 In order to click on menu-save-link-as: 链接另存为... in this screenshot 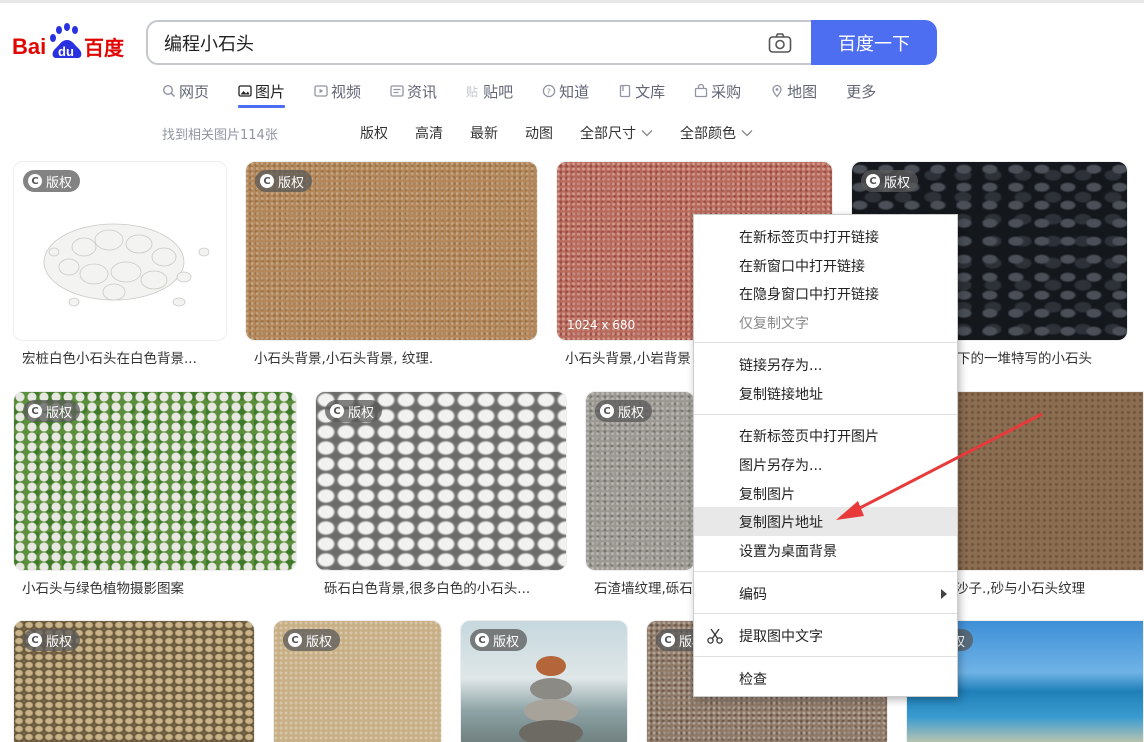, I will do `click(825, 364)`.